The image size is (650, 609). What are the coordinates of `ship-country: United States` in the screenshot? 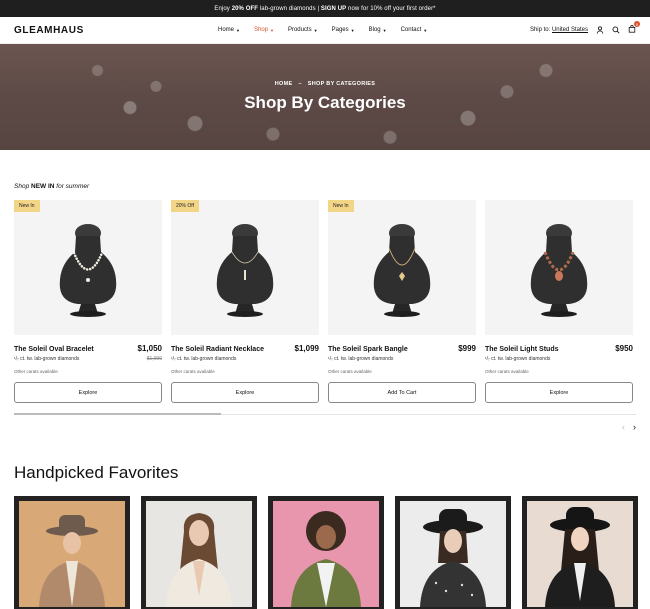 It's located at (569, 30).